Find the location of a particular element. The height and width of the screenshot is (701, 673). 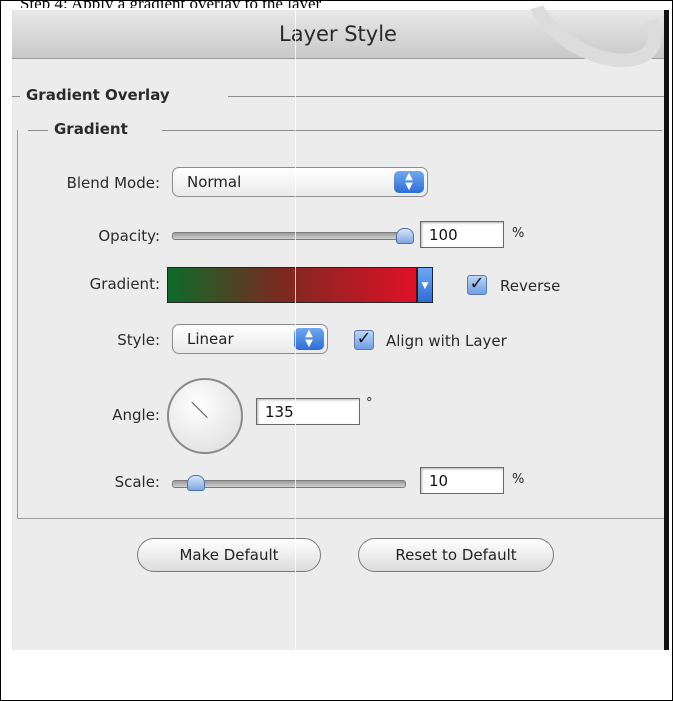

group-divider-right is located at coordinates (412, 130).